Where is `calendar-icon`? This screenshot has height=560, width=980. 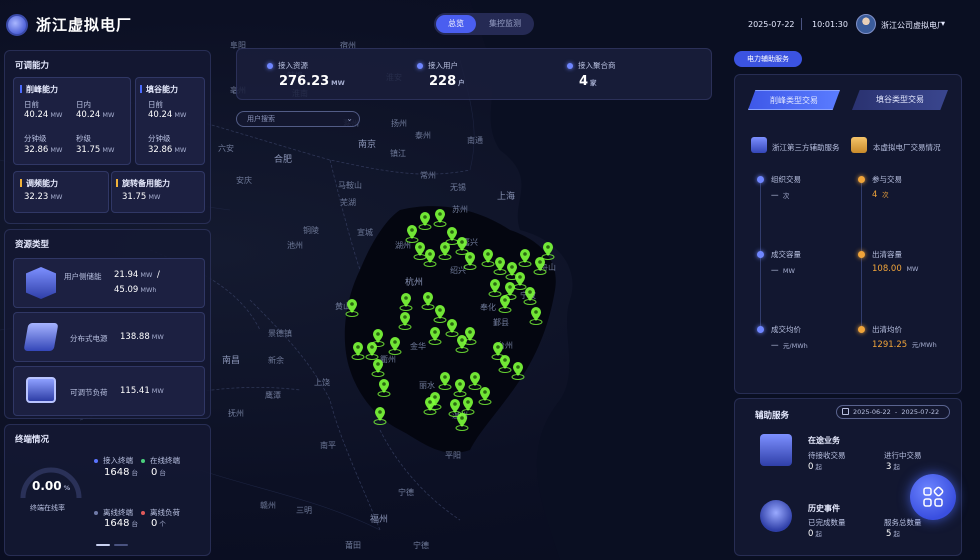
calendar-icon is located at coordinates (845, 411).